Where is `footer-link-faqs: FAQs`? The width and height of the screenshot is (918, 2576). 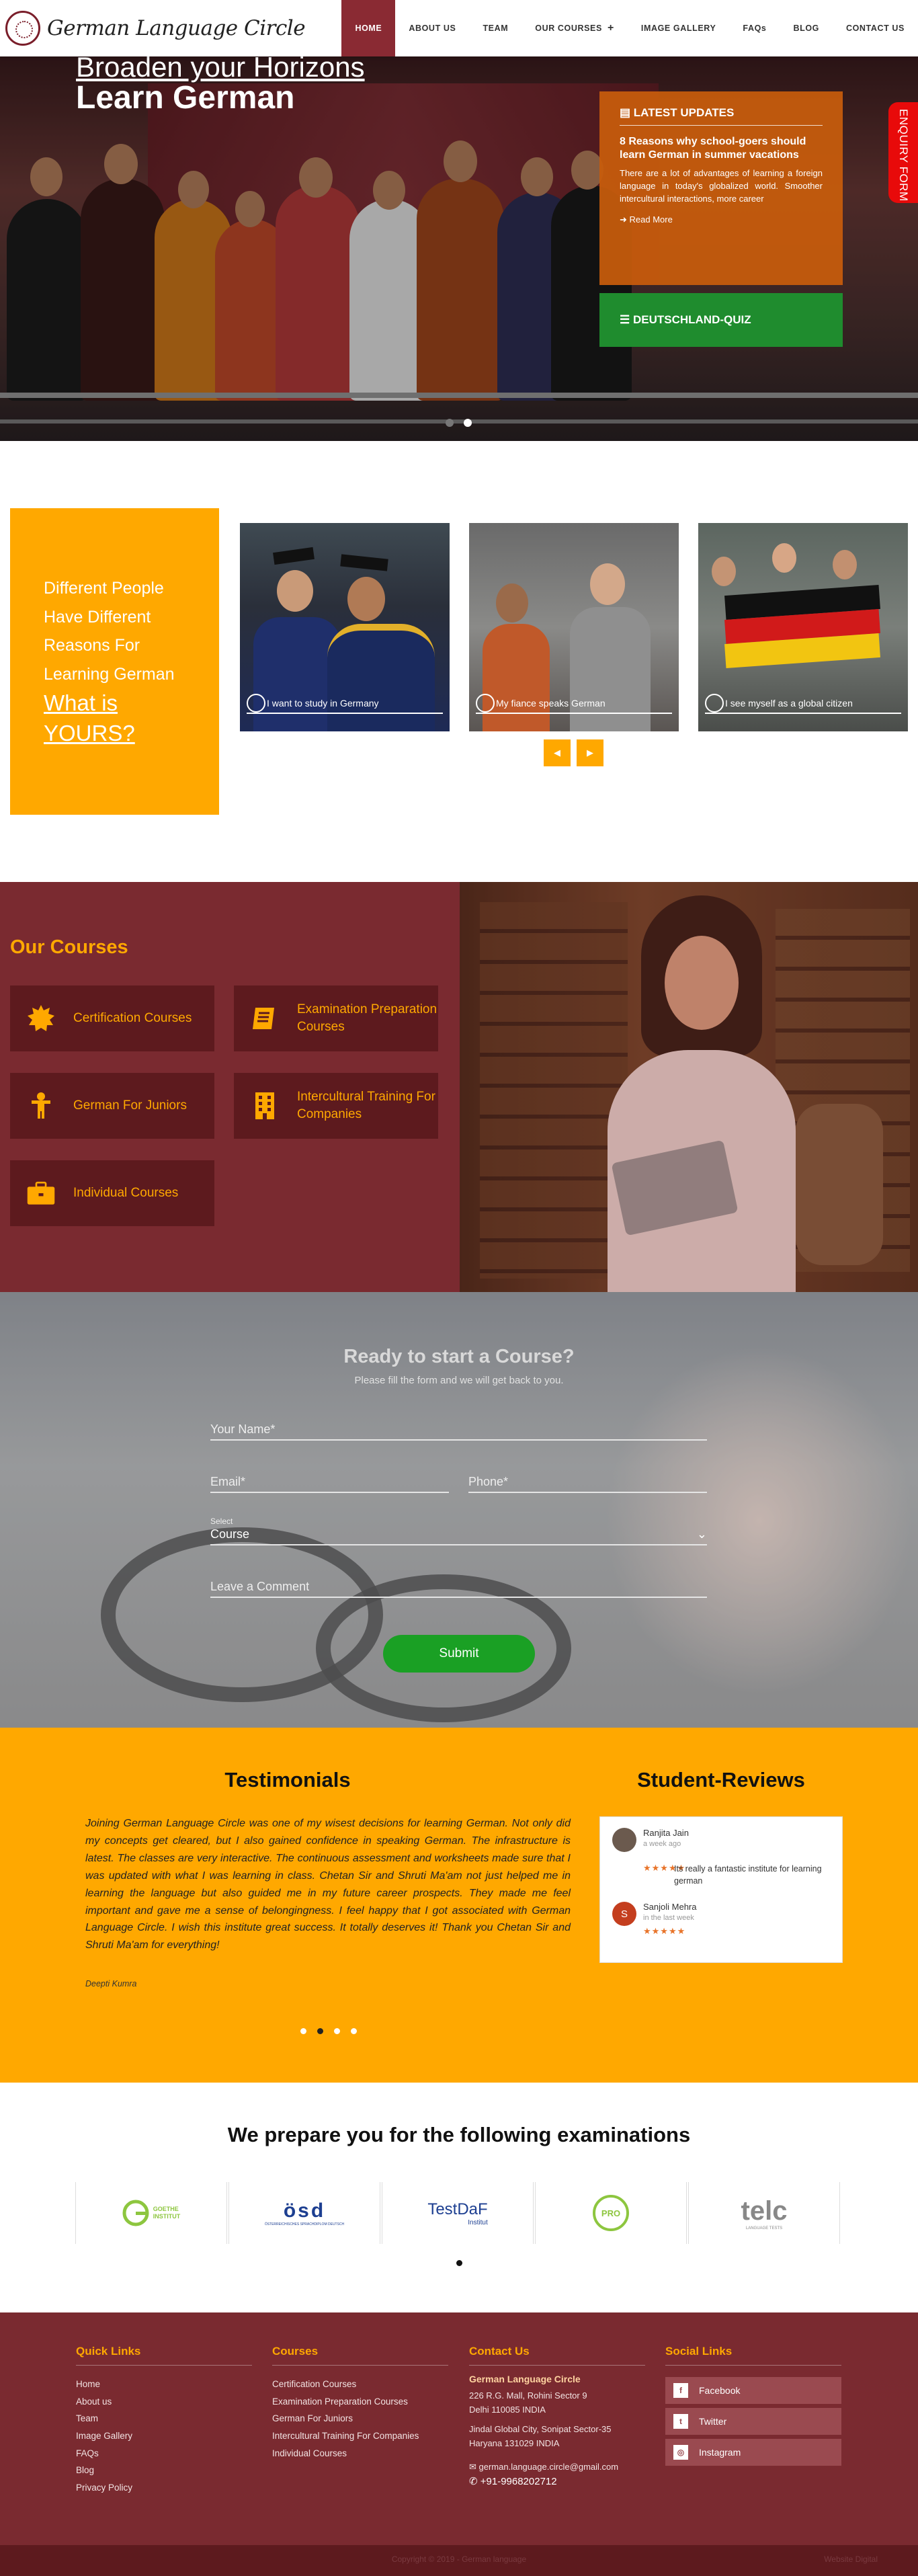 footer-link-faqs: FAQs is located at coordinates (104, 2453).